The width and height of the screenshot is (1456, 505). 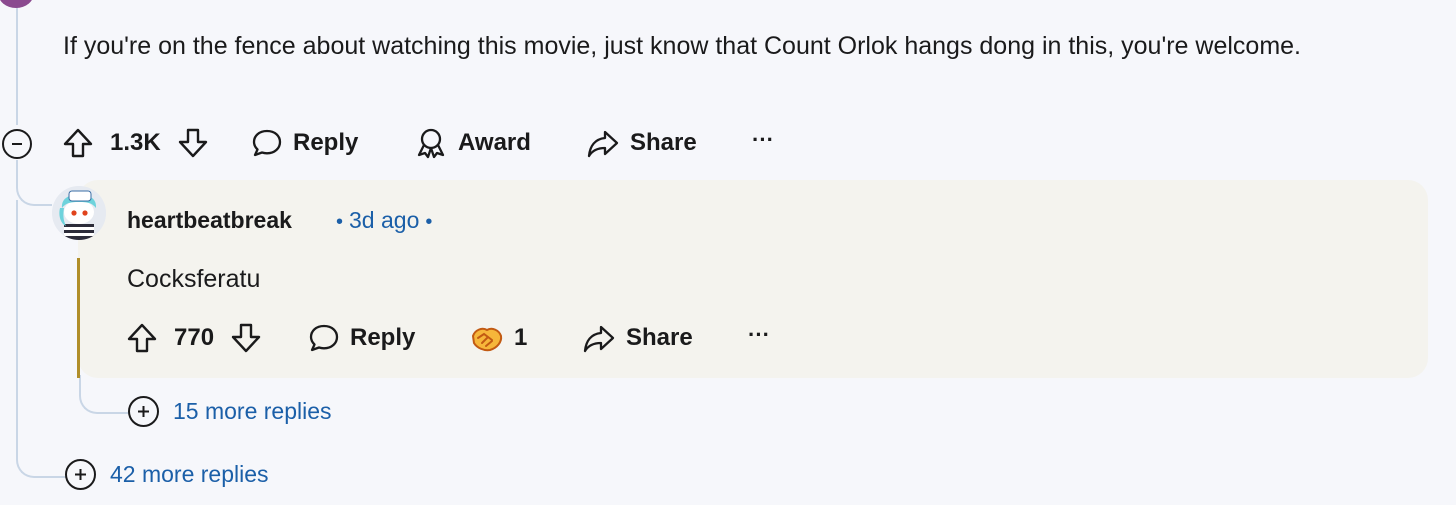 What do you see at coordinates (105, 394) in the screenshot?
I see `nested-line-more-connector` at bounding box center [105, 394].